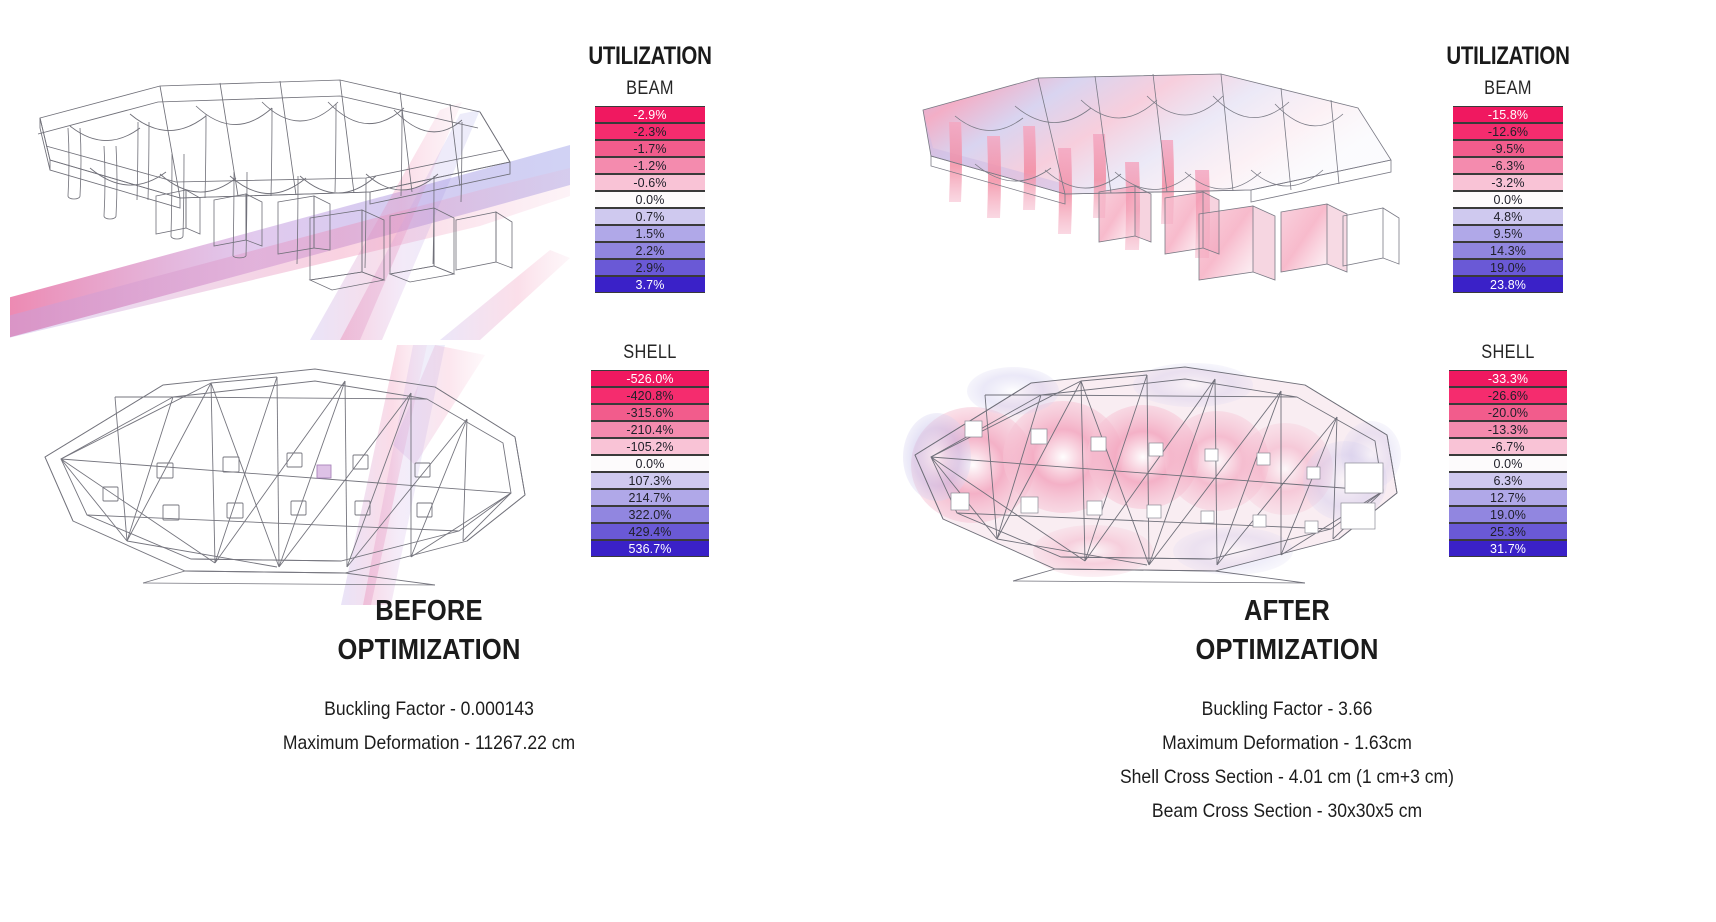 The image size is (1716, 922). I want to click on legend-swatch: 31.7%, so click(1508, 548).